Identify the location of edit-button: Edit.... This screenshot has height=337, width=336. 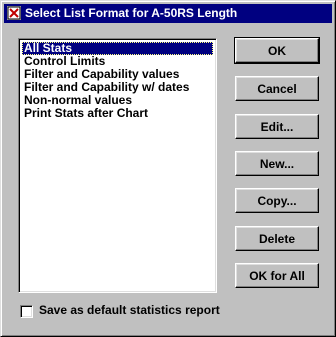
(277, 126).